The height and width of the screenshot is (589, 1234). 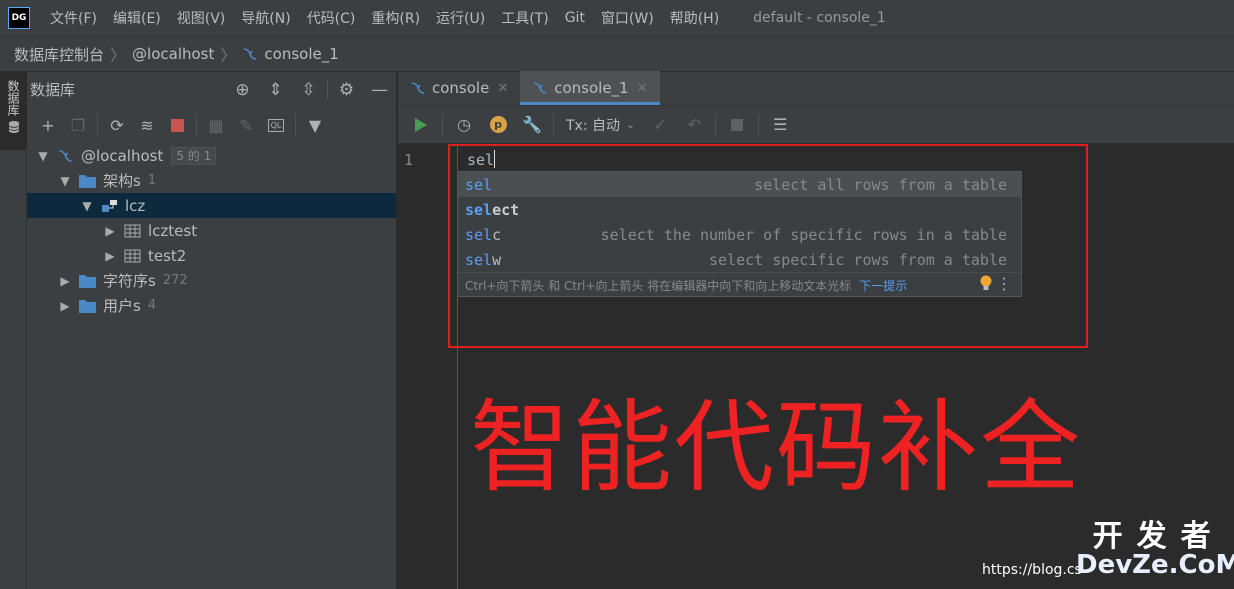 I want to click on tree-item-label: lcz, so click(x=135, y=205).